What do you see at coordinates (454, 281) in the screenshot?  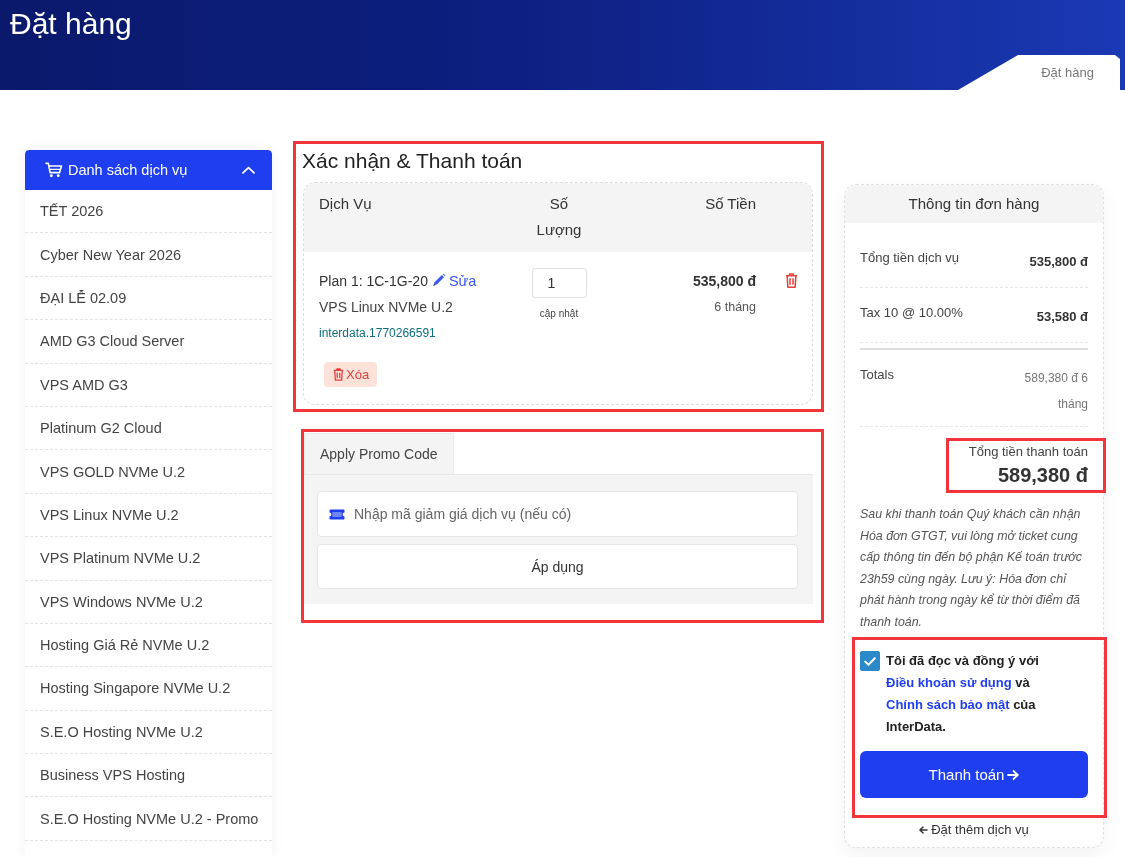 I see `edit-link: Sửa` at bounding box center [454, 281].